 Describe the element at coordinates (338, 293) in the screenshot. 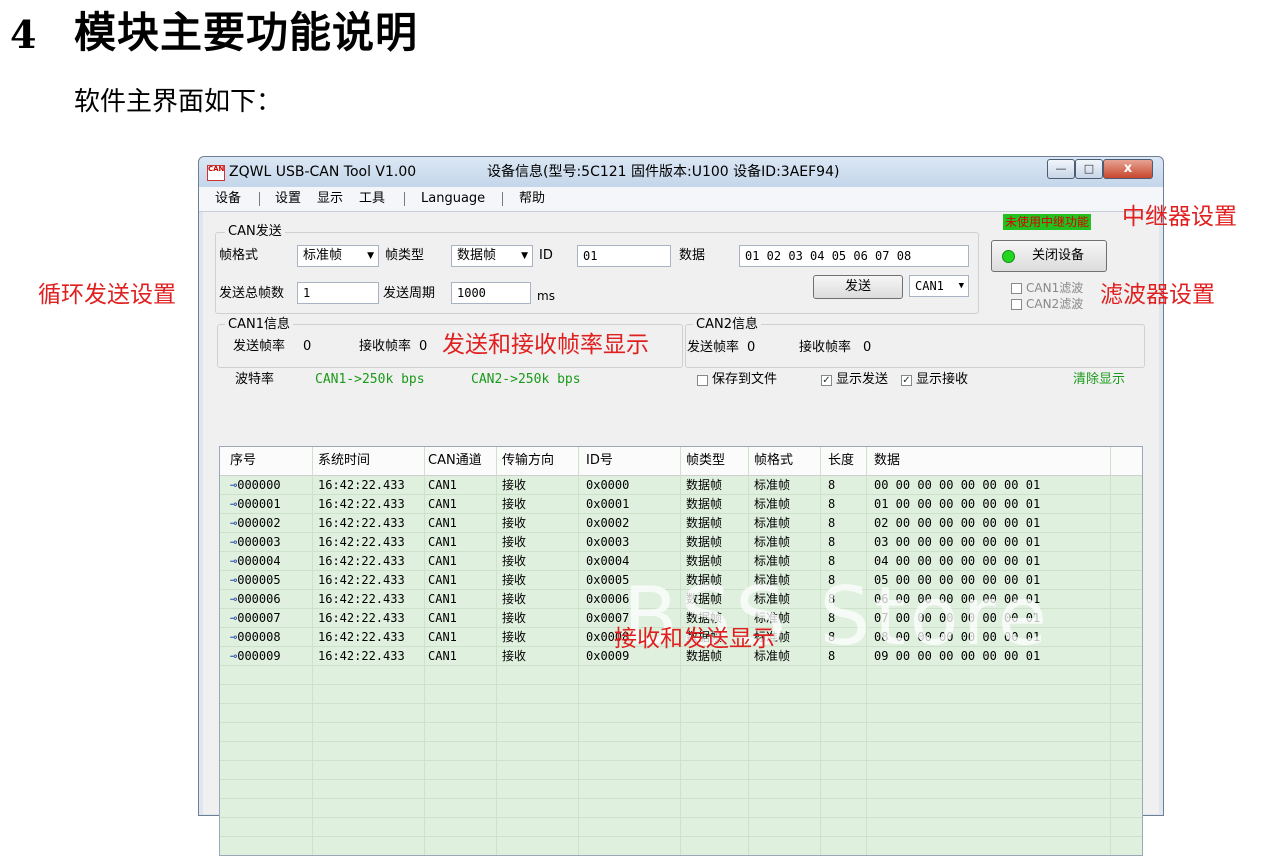

I see `total-frames-input: 1` at that location.